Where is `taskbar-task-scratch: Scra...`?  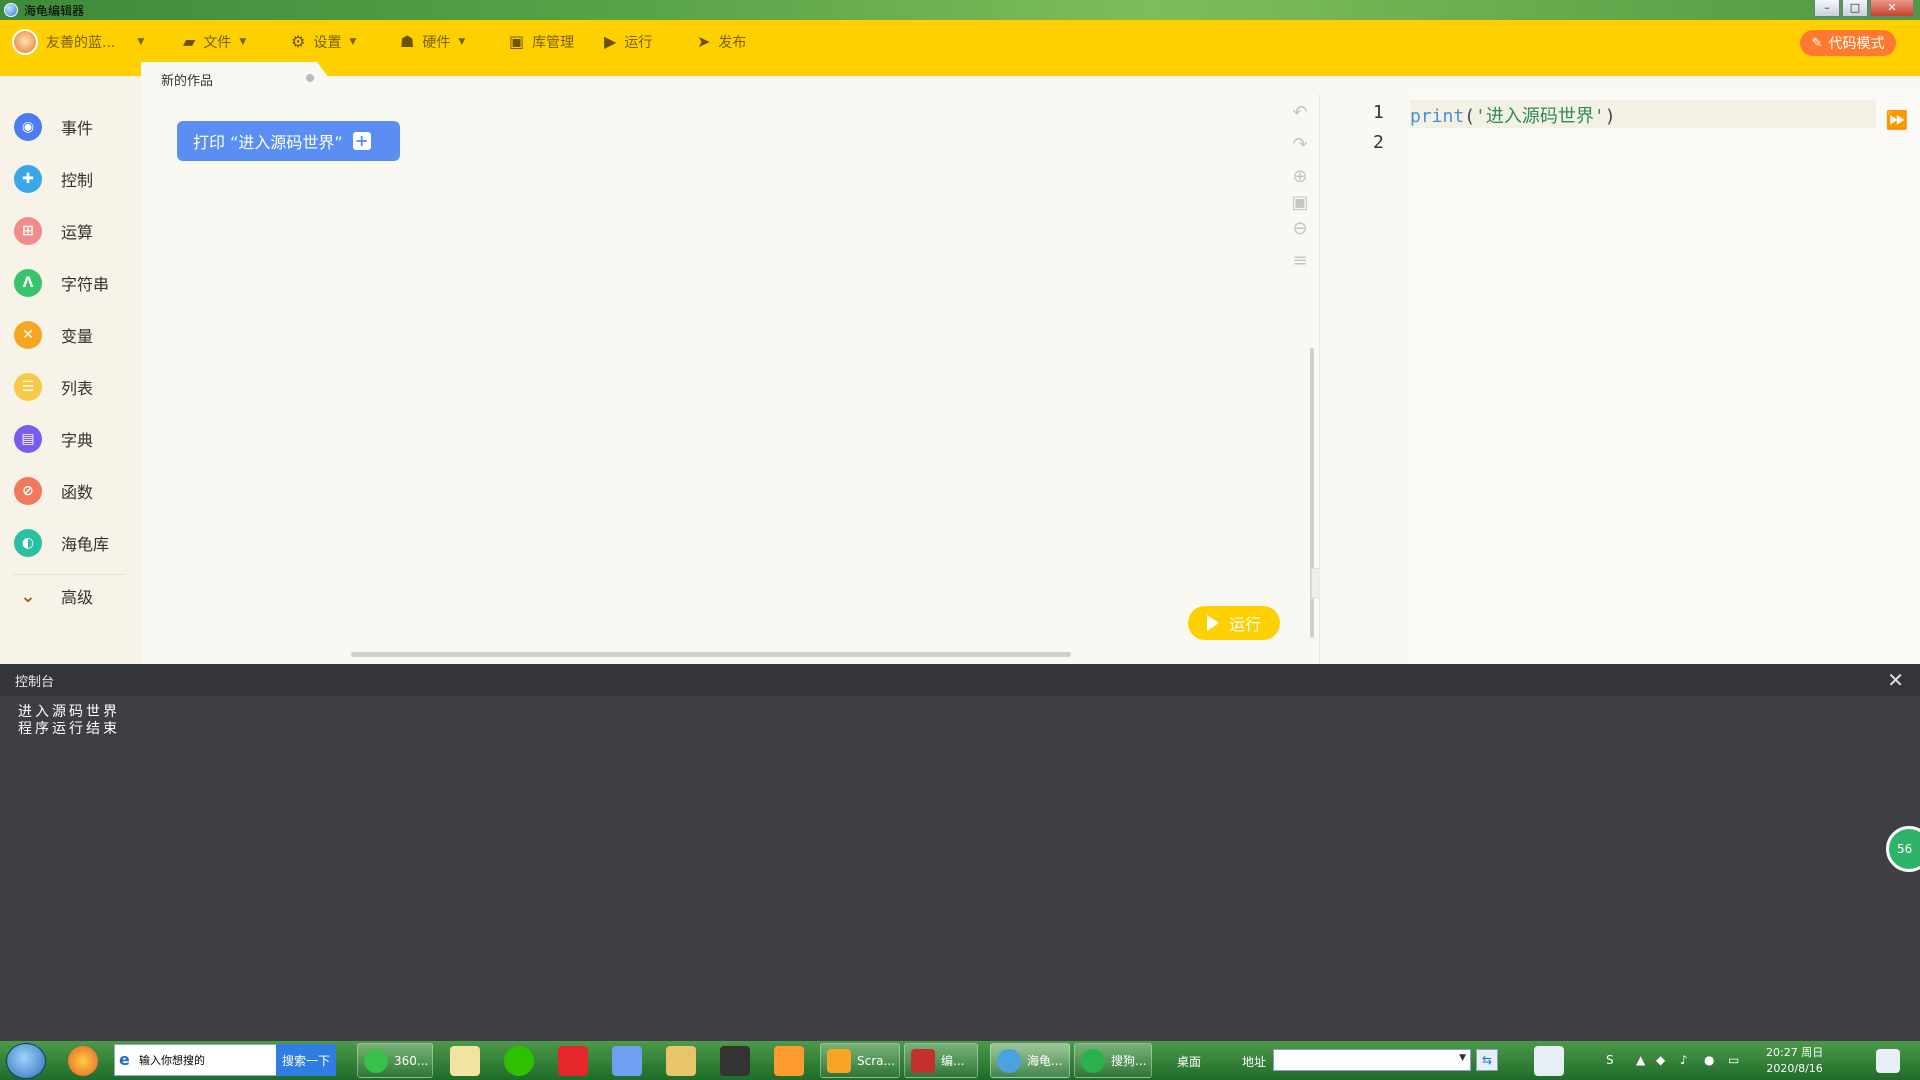 taskbar-task-scratch: Scra... is located at coordinates (860, 1060).